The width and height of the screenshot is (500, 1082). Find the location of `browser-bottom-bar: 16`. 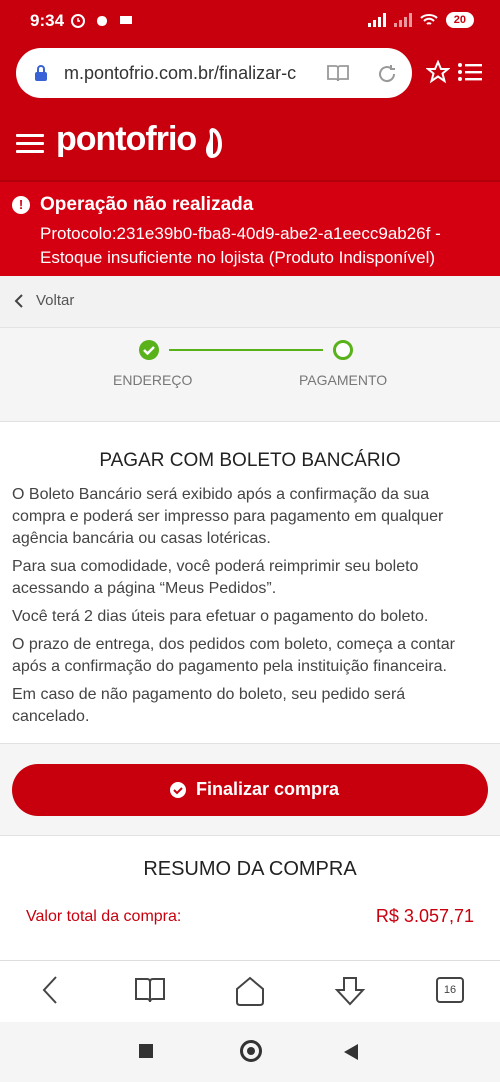

browser-bottom-bar: 16 is located at coordinates (250, 991).